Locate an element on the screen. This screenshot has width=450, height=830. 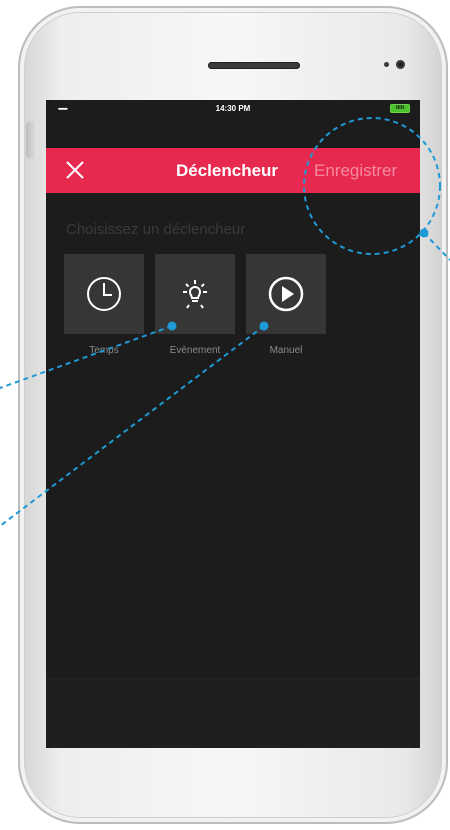
close-button is located at coordinates (75, 170).